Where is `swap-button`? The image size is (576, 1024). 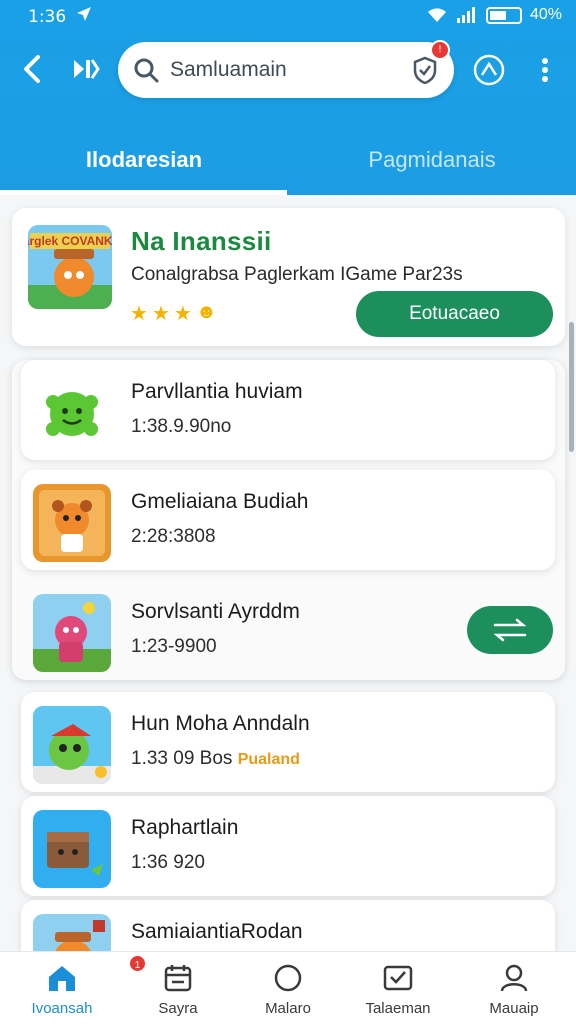 swap-button is located at coordinates (510, 630).